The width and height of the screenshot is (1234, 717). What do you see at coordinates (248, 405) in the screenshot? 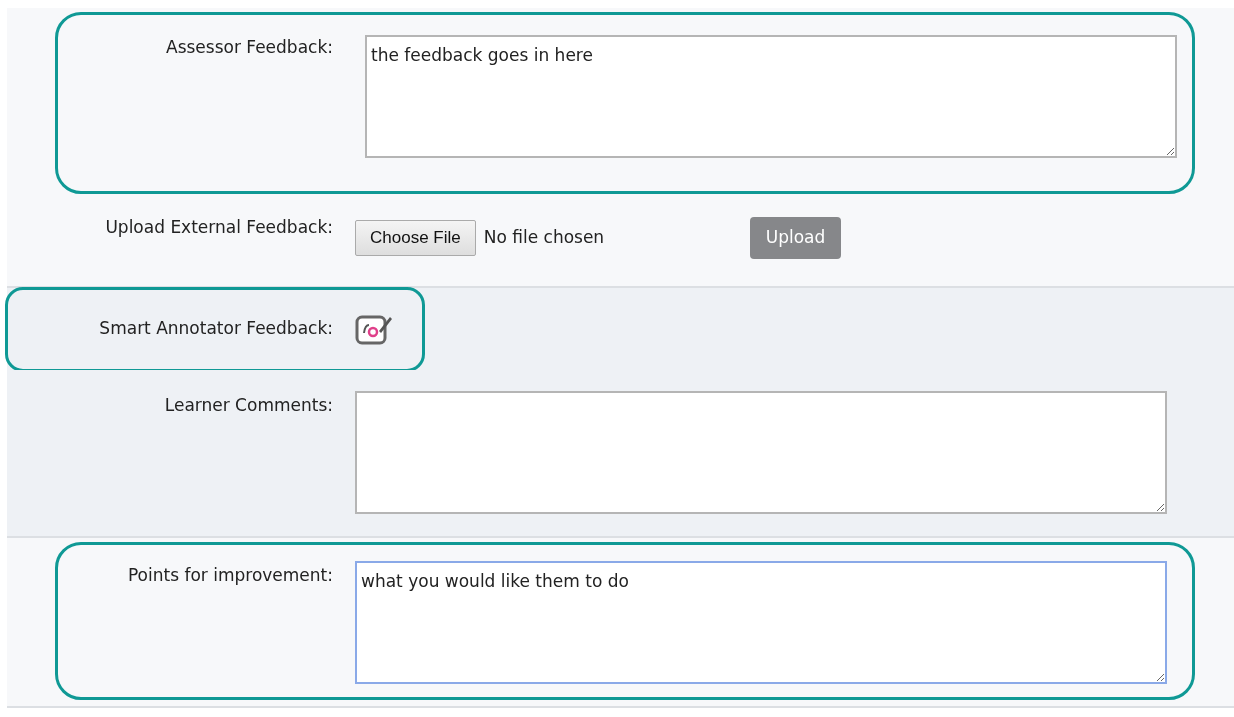
I see `field-label: Learner Comments:` at bounding box center [248, 405].